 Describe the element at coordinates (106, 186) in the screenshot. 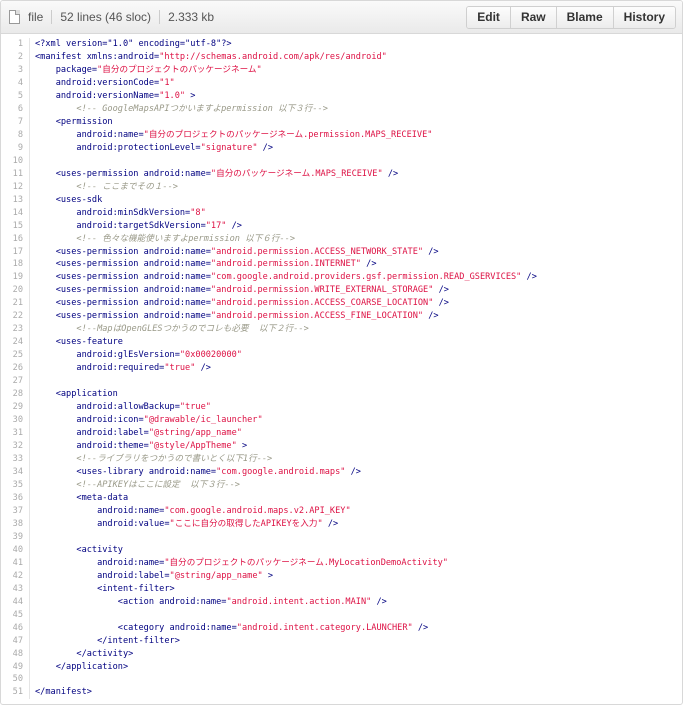

I see `comment-token: <!-- ここまでその１-->` at that location.